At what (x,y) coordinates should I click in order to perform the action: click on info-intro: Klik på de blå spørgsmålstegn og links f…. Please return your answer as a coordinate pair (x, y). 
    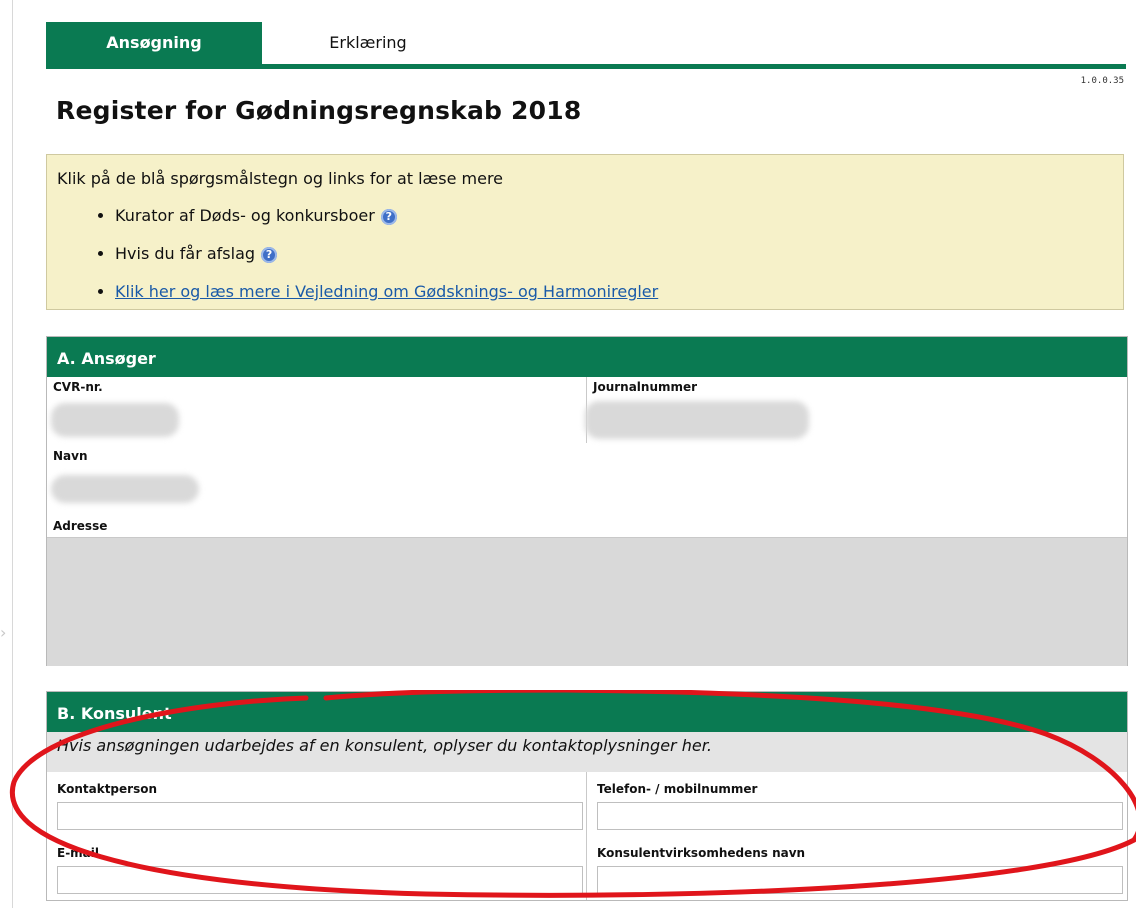
    Looking at the image, I should click on (280, 178).